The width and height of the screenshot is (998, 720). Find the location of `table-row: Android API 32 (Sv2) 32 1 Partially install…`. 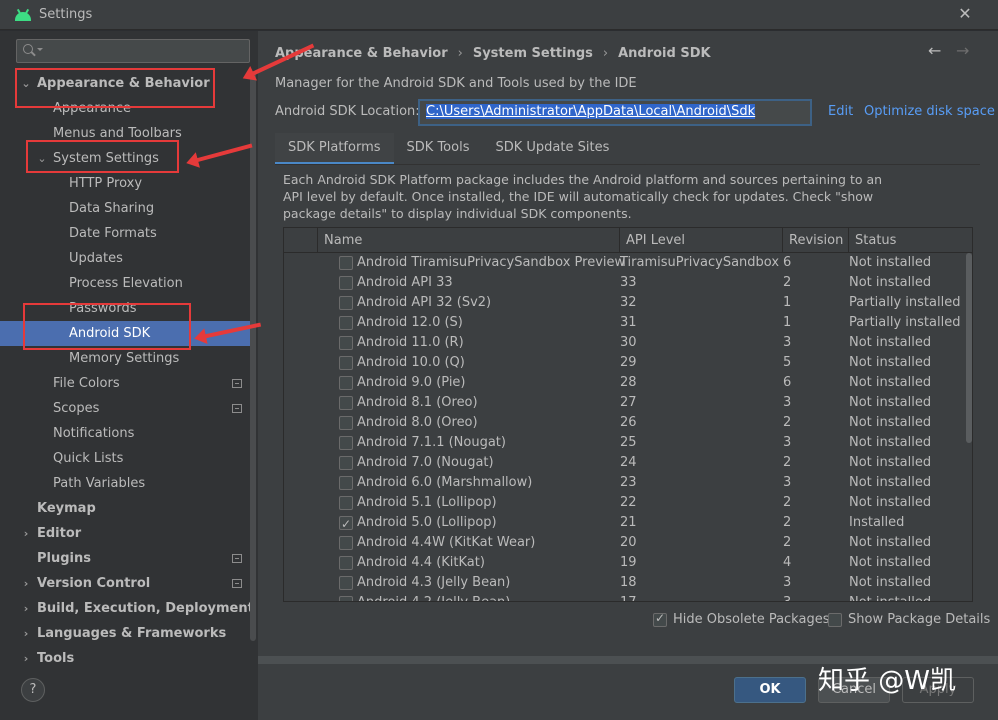

table-row: Android API 32 (Sv2) 32 1 Partially install… is located at coordinates (624, 303).